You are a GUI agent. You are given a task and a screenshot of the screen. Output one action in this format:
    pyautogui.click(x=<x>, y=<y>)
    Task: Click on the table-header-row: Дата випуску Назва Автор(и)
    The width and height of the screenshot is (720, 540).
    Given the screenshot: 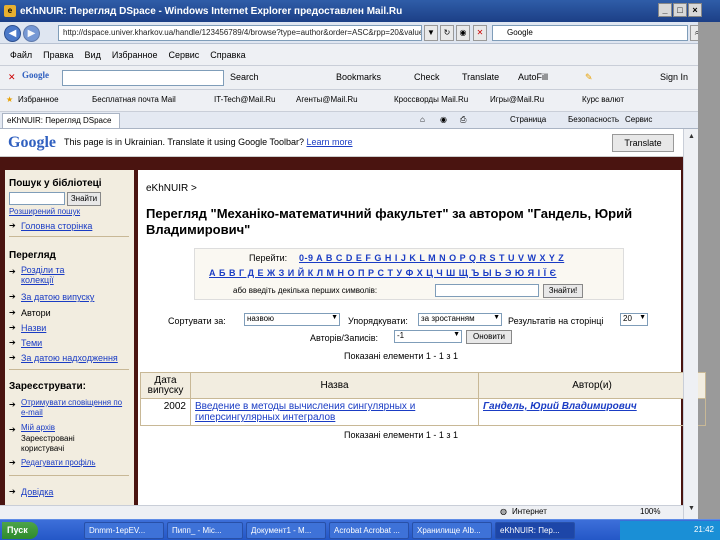 What is the action you would take?
    pyautogui.click(x=423, y=385)
    